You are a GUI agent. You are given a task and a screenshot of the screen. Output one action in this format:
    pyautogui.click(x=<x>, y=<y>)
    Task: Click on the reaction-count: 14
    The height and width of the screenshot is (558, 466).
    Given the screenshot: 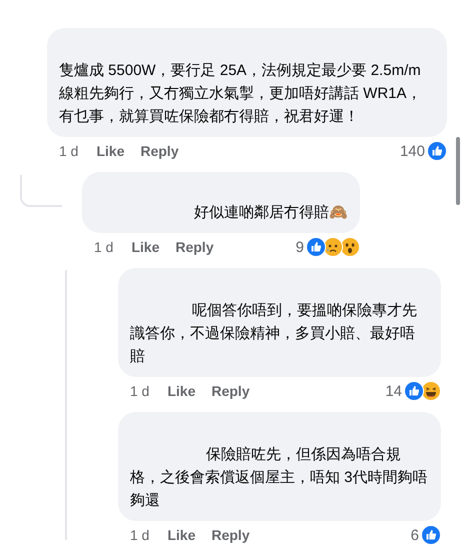 What is the action you would take?
    pyautogui.click(x=393, y=391)
    